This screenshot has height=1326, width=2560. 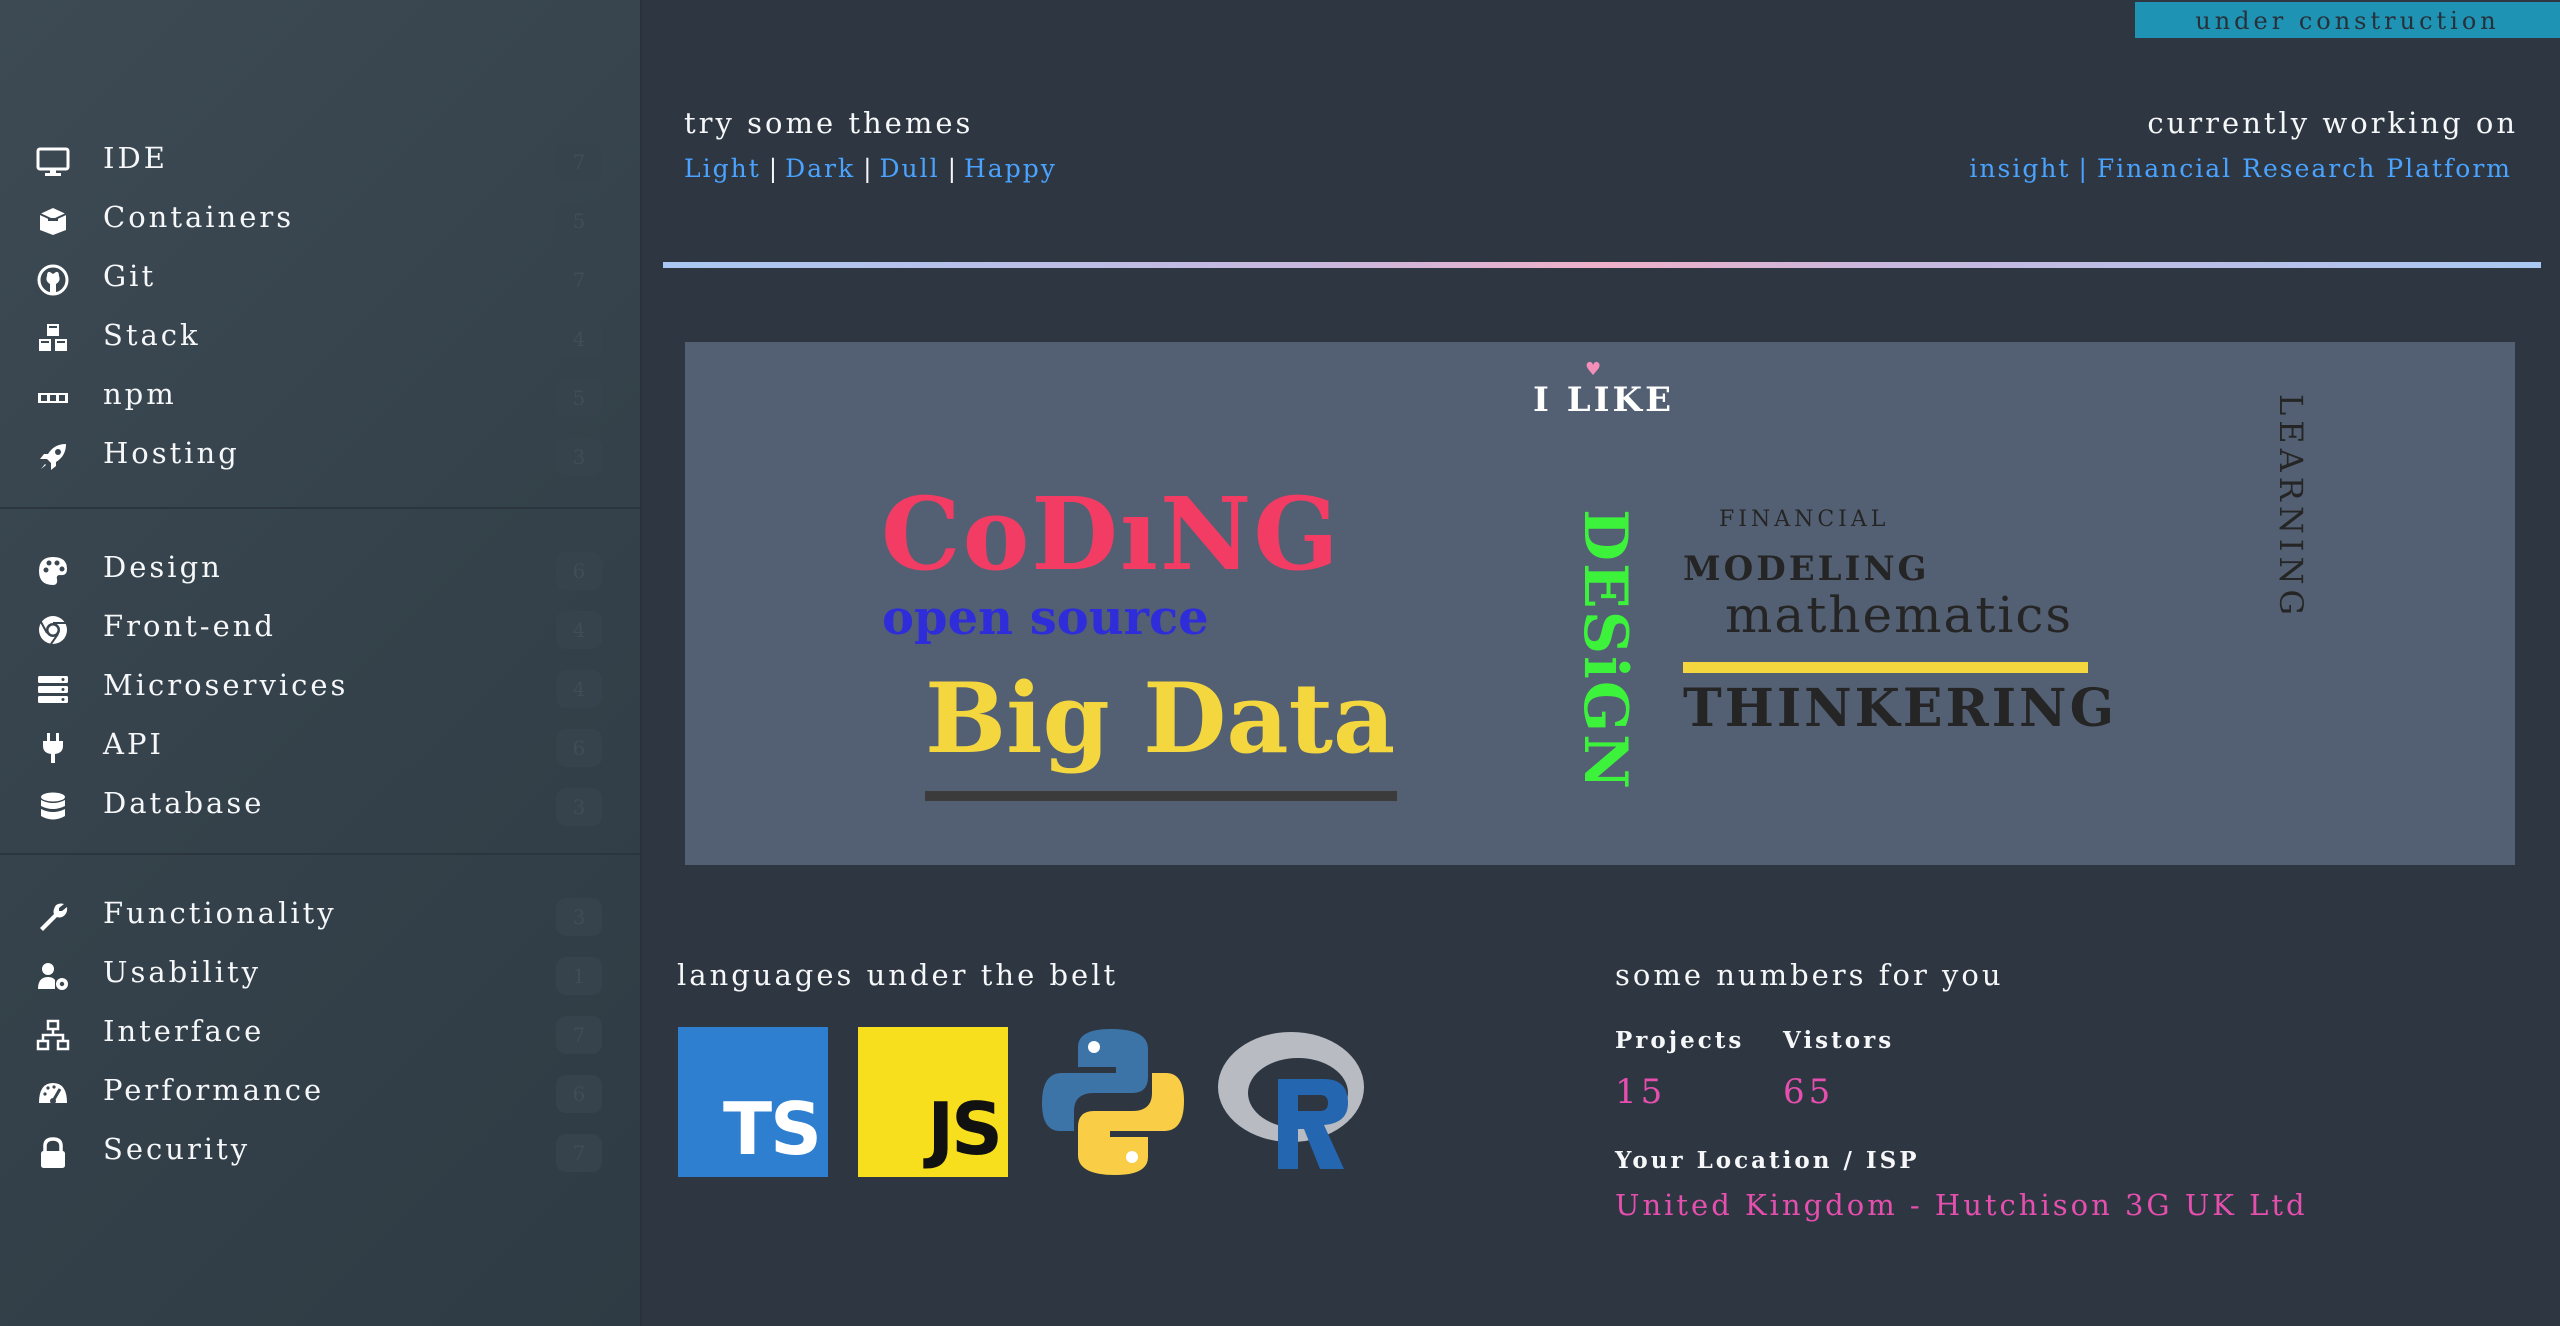 I want to click on sidebar-item-front-end: Front-end 4, so click(x=320, y=633).